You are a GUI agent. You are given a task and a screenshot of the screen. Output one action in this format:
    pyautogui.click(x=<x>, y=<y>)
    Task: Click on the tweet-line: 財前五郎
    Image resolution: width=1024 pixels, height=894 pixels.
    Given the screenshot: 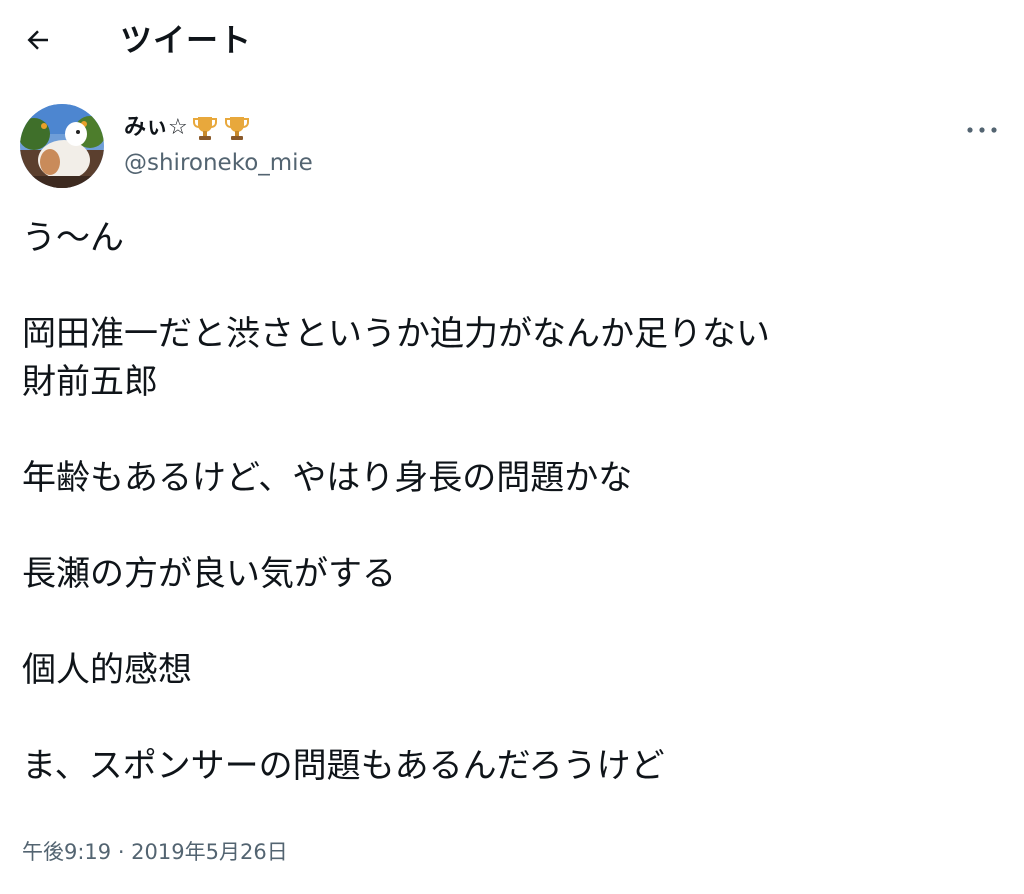 What is the action you would take?
    pyautogui.click(x=90, y=382)
    